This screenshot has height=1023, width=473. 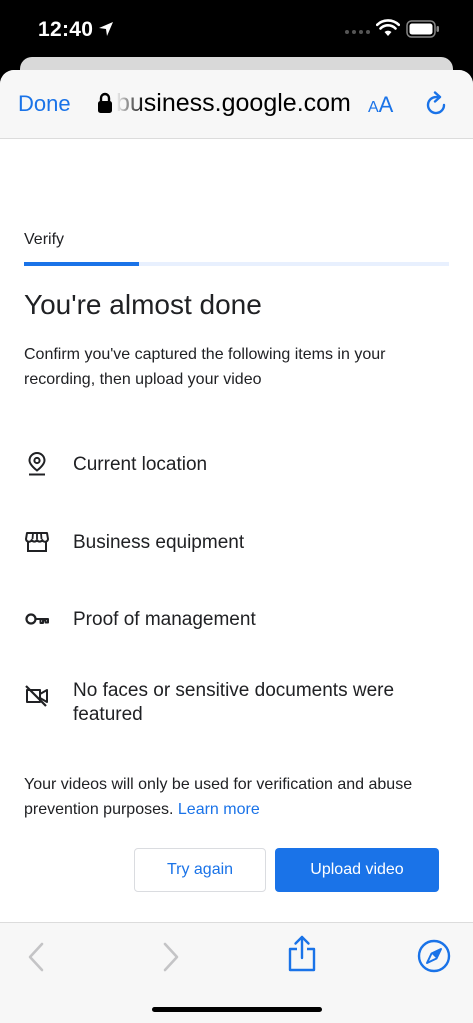 I want to click on battery-icon, so click(x=422, y=29).